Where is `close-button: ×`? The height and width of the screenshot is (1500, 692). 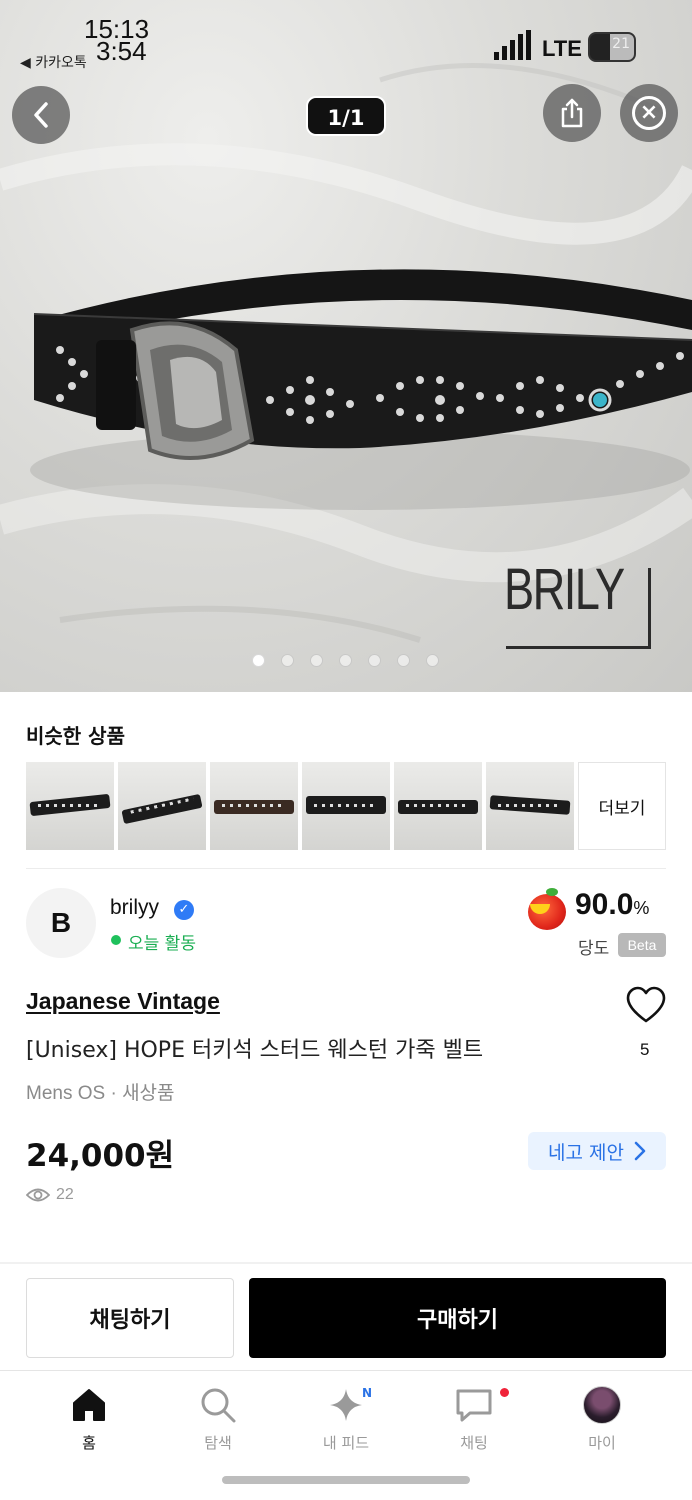
close-button: × is located at coordinates (649, 113).